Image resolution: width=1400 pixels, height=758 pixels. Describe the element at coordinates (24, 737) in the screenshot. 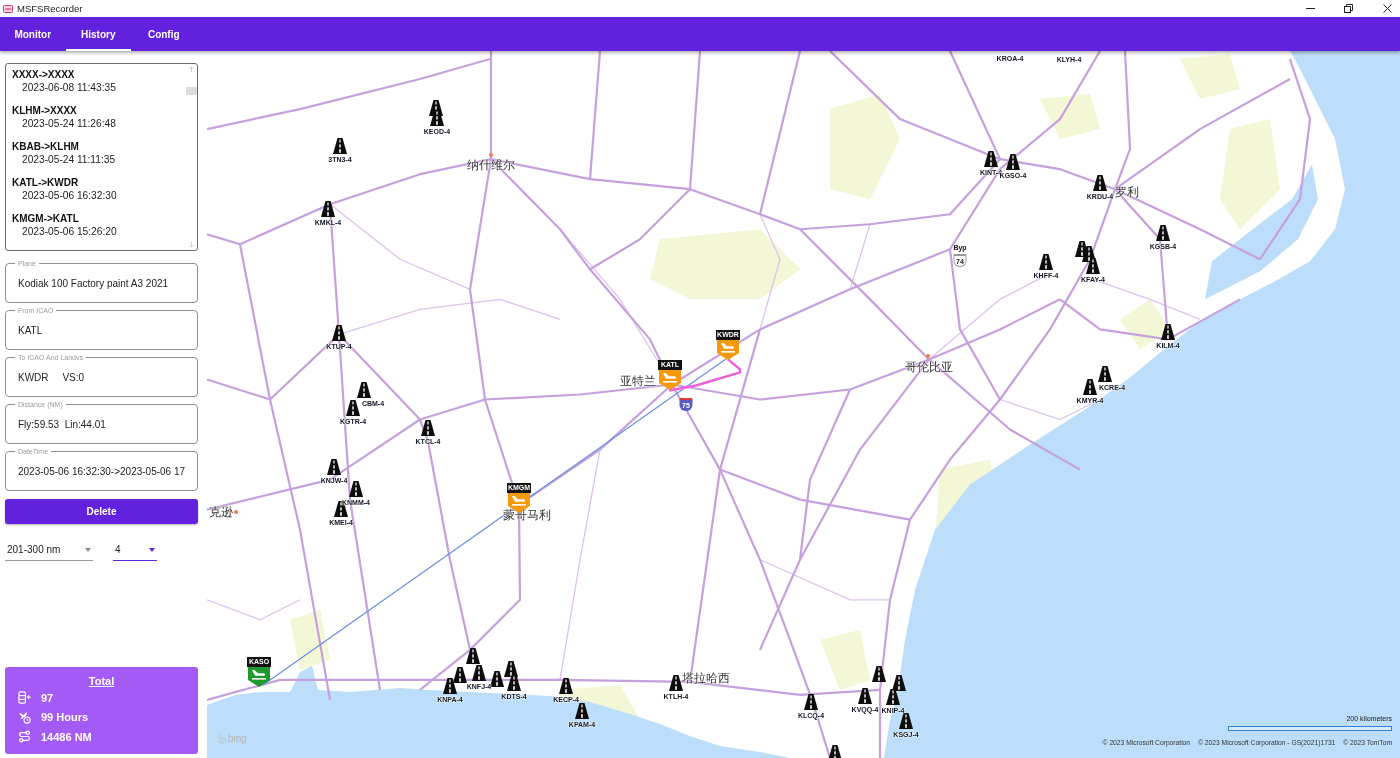

I see `route-icon` at that location.